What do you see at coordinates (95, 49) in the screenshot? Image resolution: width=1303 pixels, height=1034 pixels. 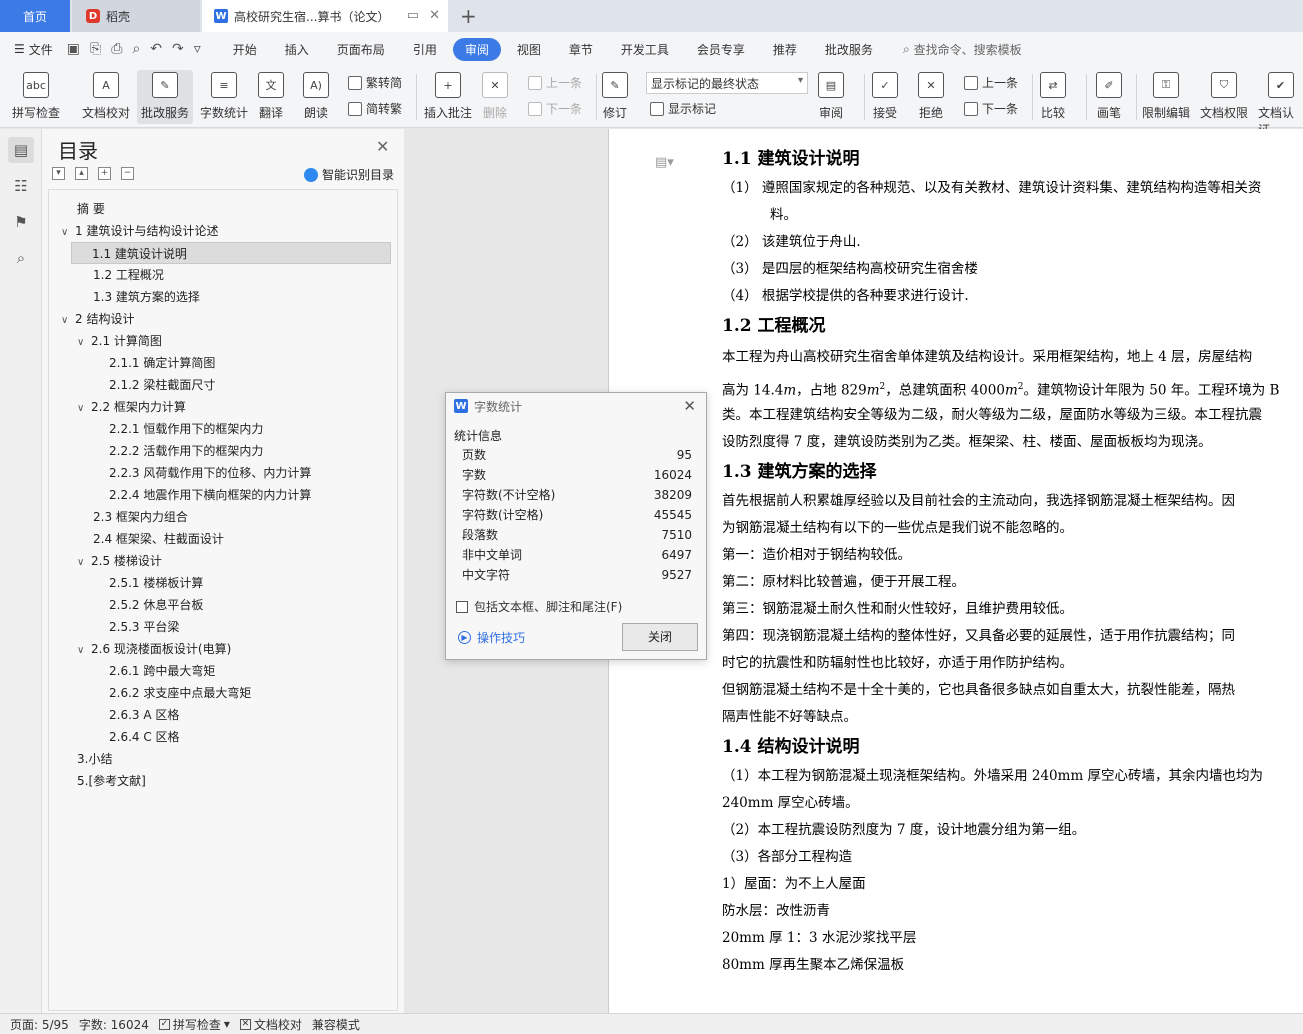 I see `export-icon: ⎘` at bounding box center [95, 49].